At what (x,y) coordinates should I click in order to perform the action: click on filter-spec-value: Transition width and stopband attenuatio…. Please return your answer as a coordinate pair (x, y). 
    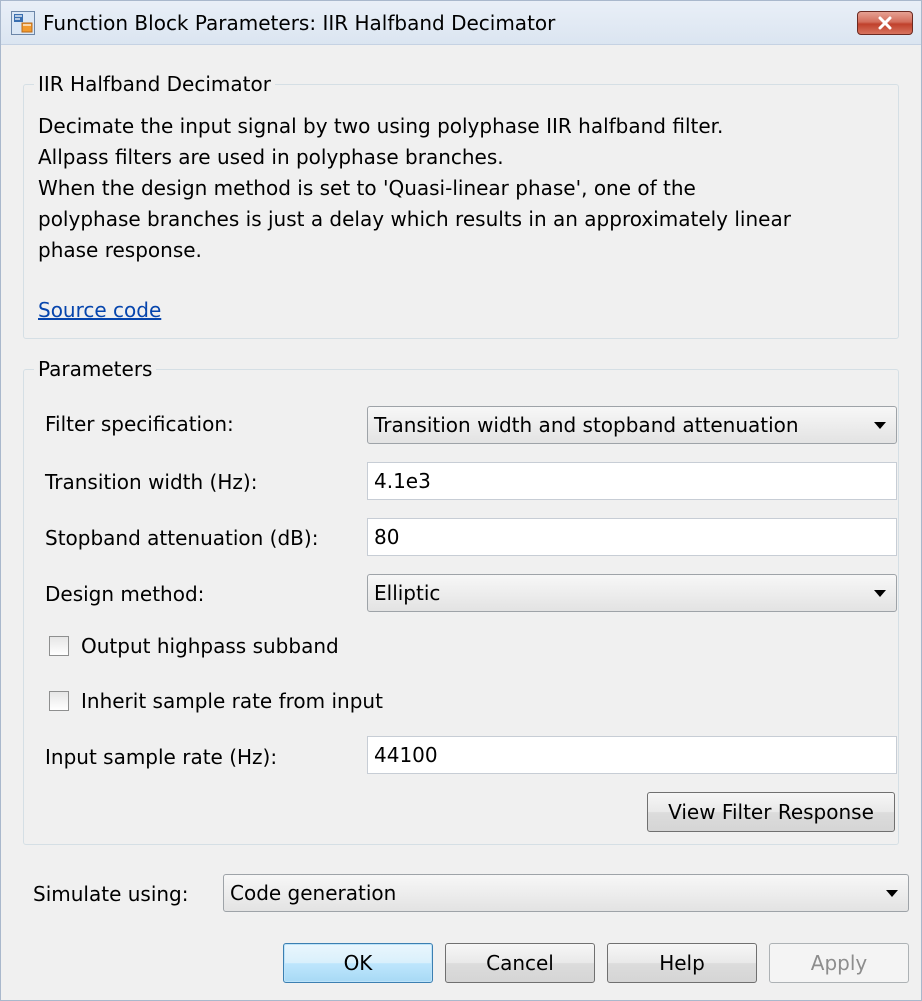
    Looking at the image, I should click on (586, 425).